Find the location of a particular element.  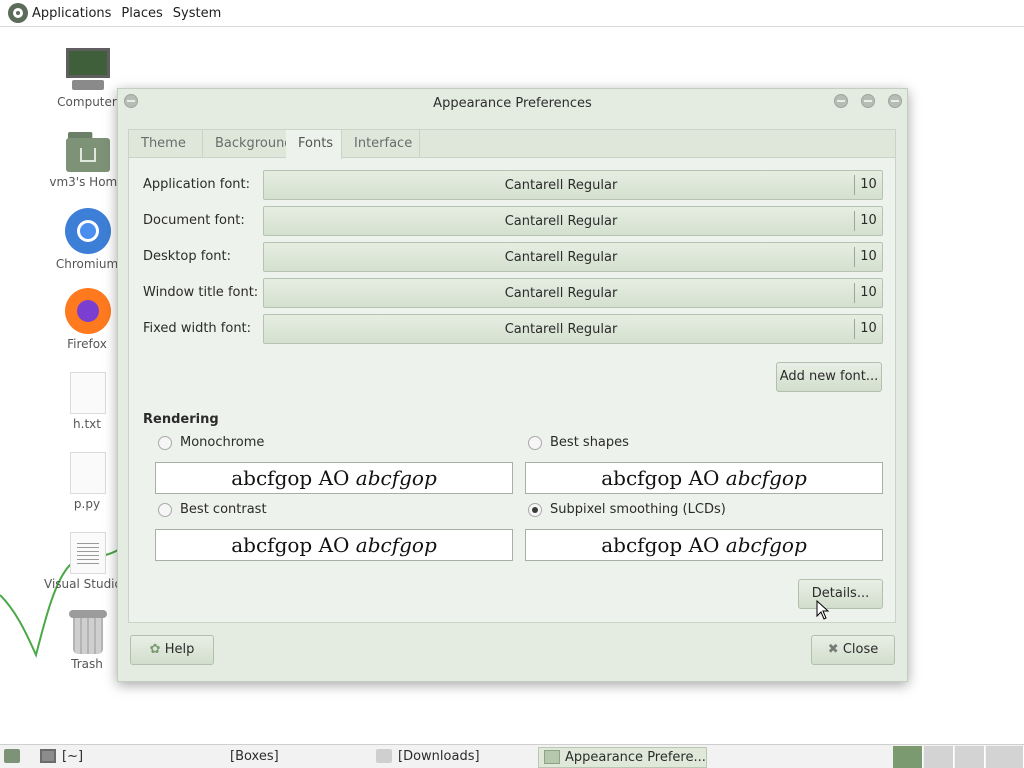

fixed-width-font-button: Cantarell Regular 10 is located at coordinates (573, 329).